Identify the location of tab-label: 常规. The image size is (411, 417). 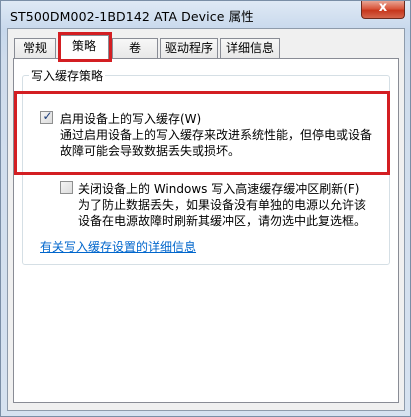
(34, 48).